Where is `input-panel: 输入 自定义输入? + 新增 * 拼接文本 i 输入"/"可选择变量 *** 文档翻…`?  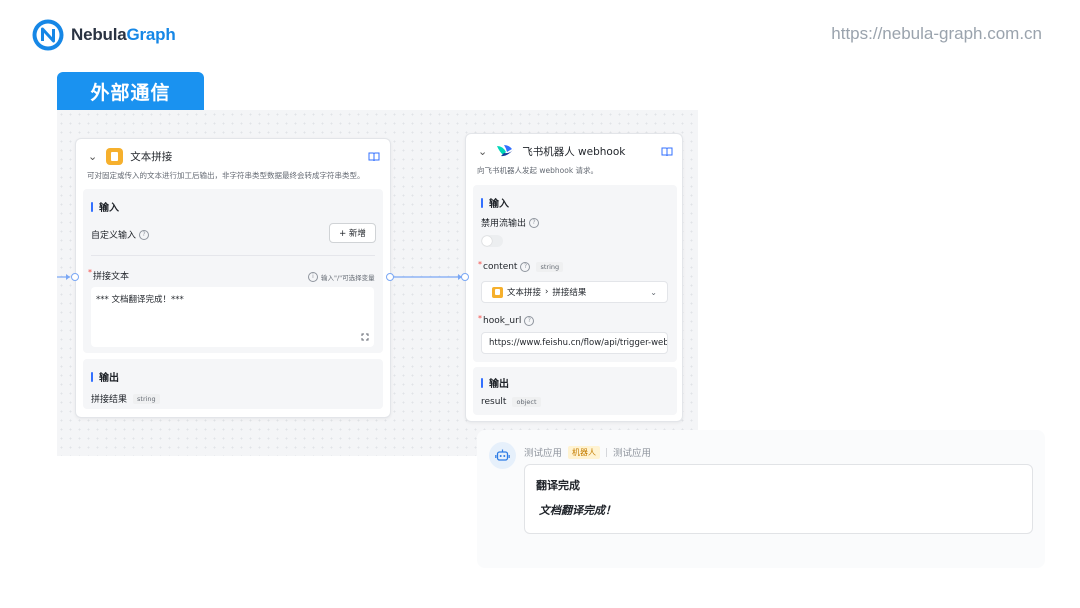
input-panel: 输入 自定义输入? + 新增 * 拼接文本 i 输入"/"可选择变量 *** 文档翻… is located at coordinates (233, 271).